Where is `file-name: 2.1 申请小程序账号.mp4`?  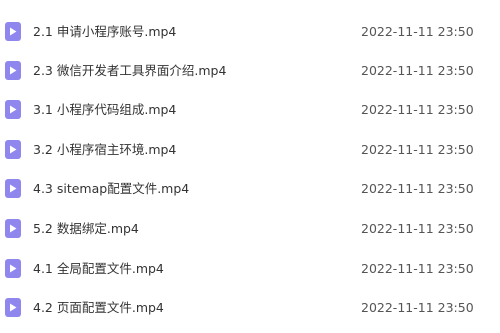
file-name: 2.1 申请小程序账号.mp4 is located at coordinates (105, 31).